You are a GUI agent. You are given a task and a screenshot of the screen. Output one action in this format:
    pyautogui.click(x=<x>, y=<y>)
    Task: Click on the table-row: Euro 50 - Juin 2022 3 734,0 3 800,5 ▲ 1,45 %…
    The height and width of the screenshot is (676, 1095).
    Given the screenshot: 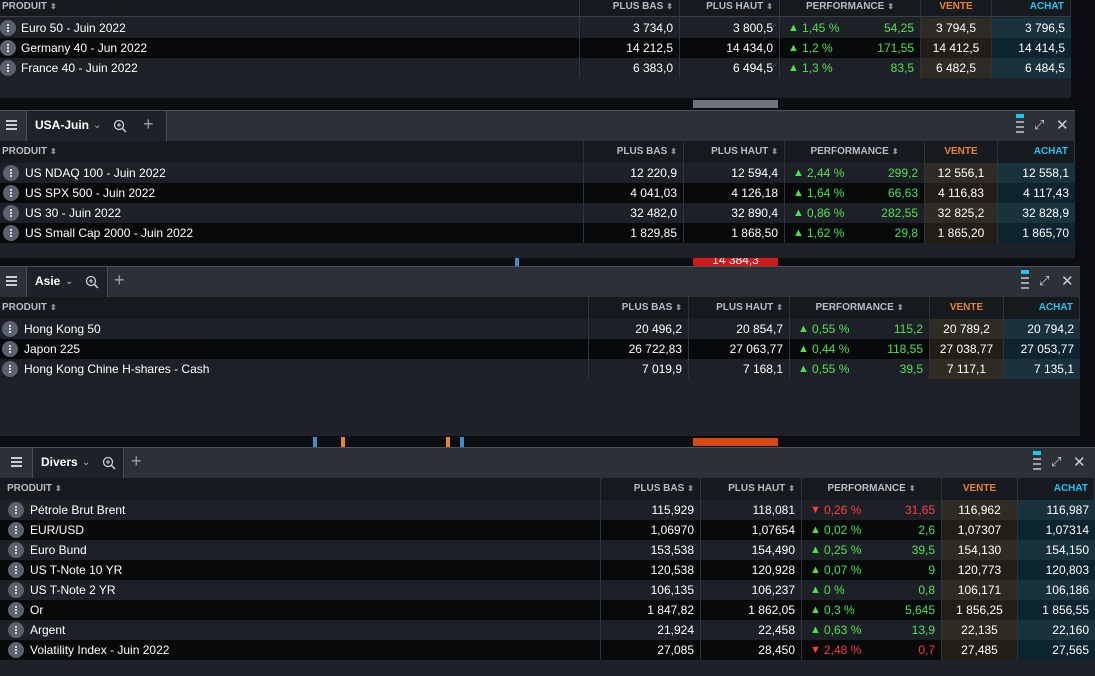 What is the action you would take?
    pyautogui.click(x=535, y=28)
    